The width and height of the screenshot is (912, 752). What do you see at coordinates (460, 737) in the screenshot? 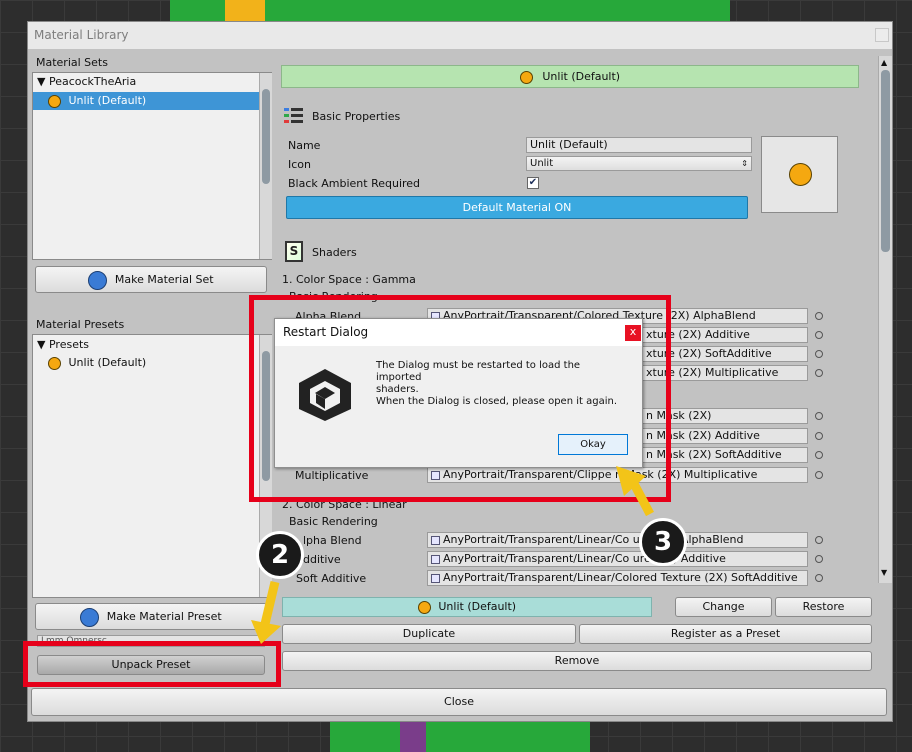
I see `character-body-bottom` at bounding box center [460, 737].